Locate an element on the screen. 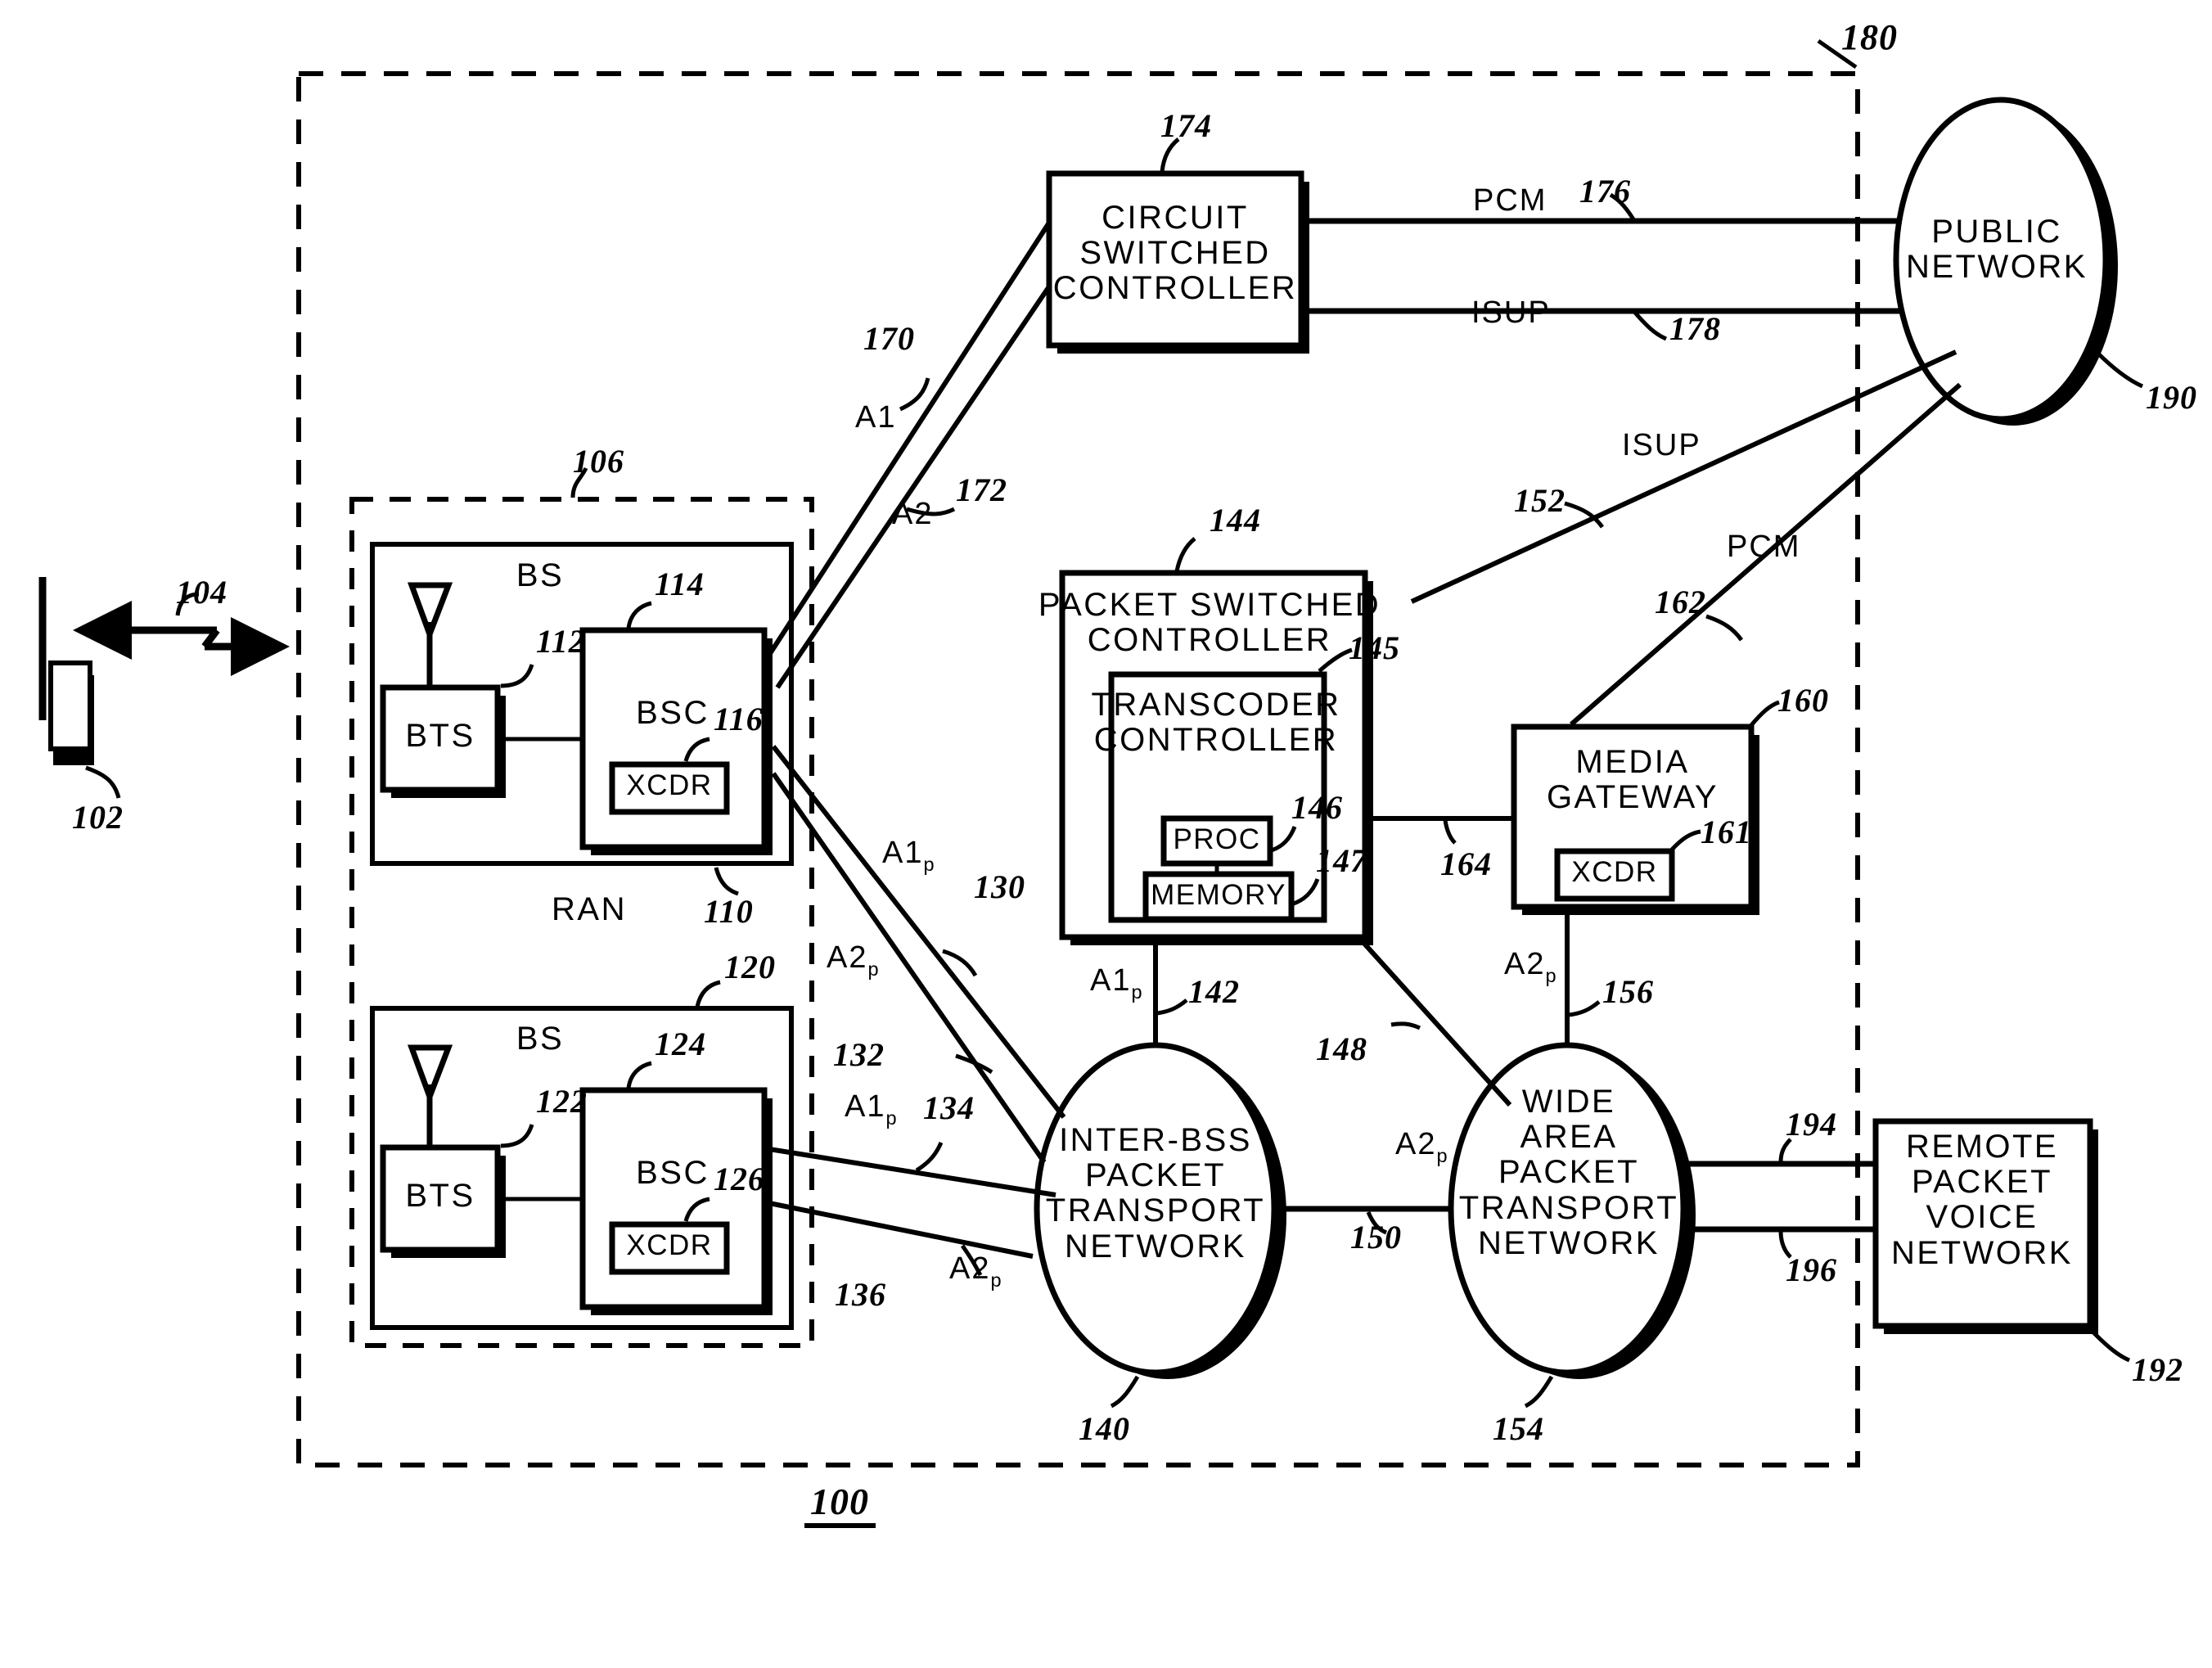 Image resolution: width=2212 pixels, height=1668 pixels. ref-122-bts-lower: 122 is located at coordinates (562, 1101).